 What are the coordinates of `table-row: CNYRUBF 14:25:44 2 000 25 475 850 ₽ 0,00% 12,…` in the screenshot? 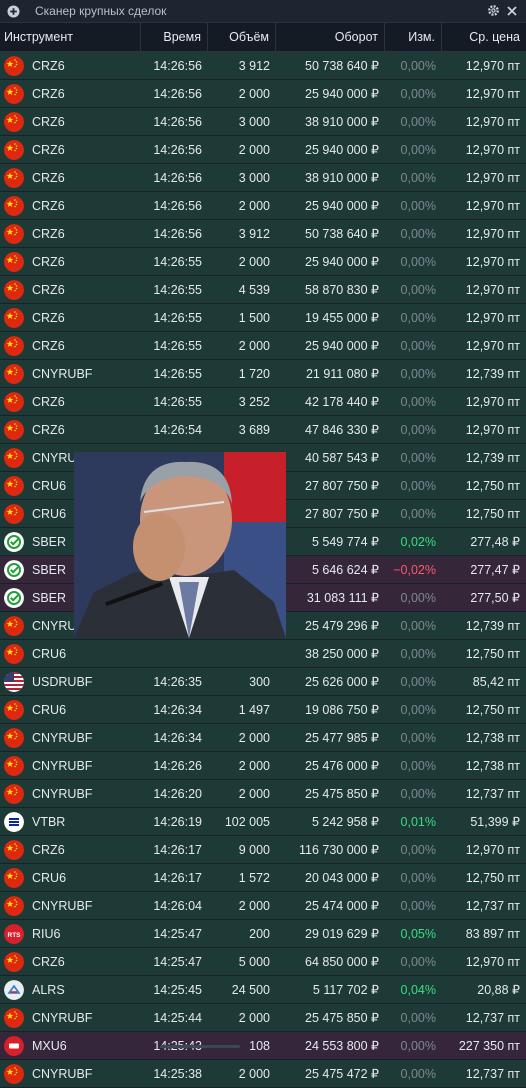 It's located at (263, 1018).